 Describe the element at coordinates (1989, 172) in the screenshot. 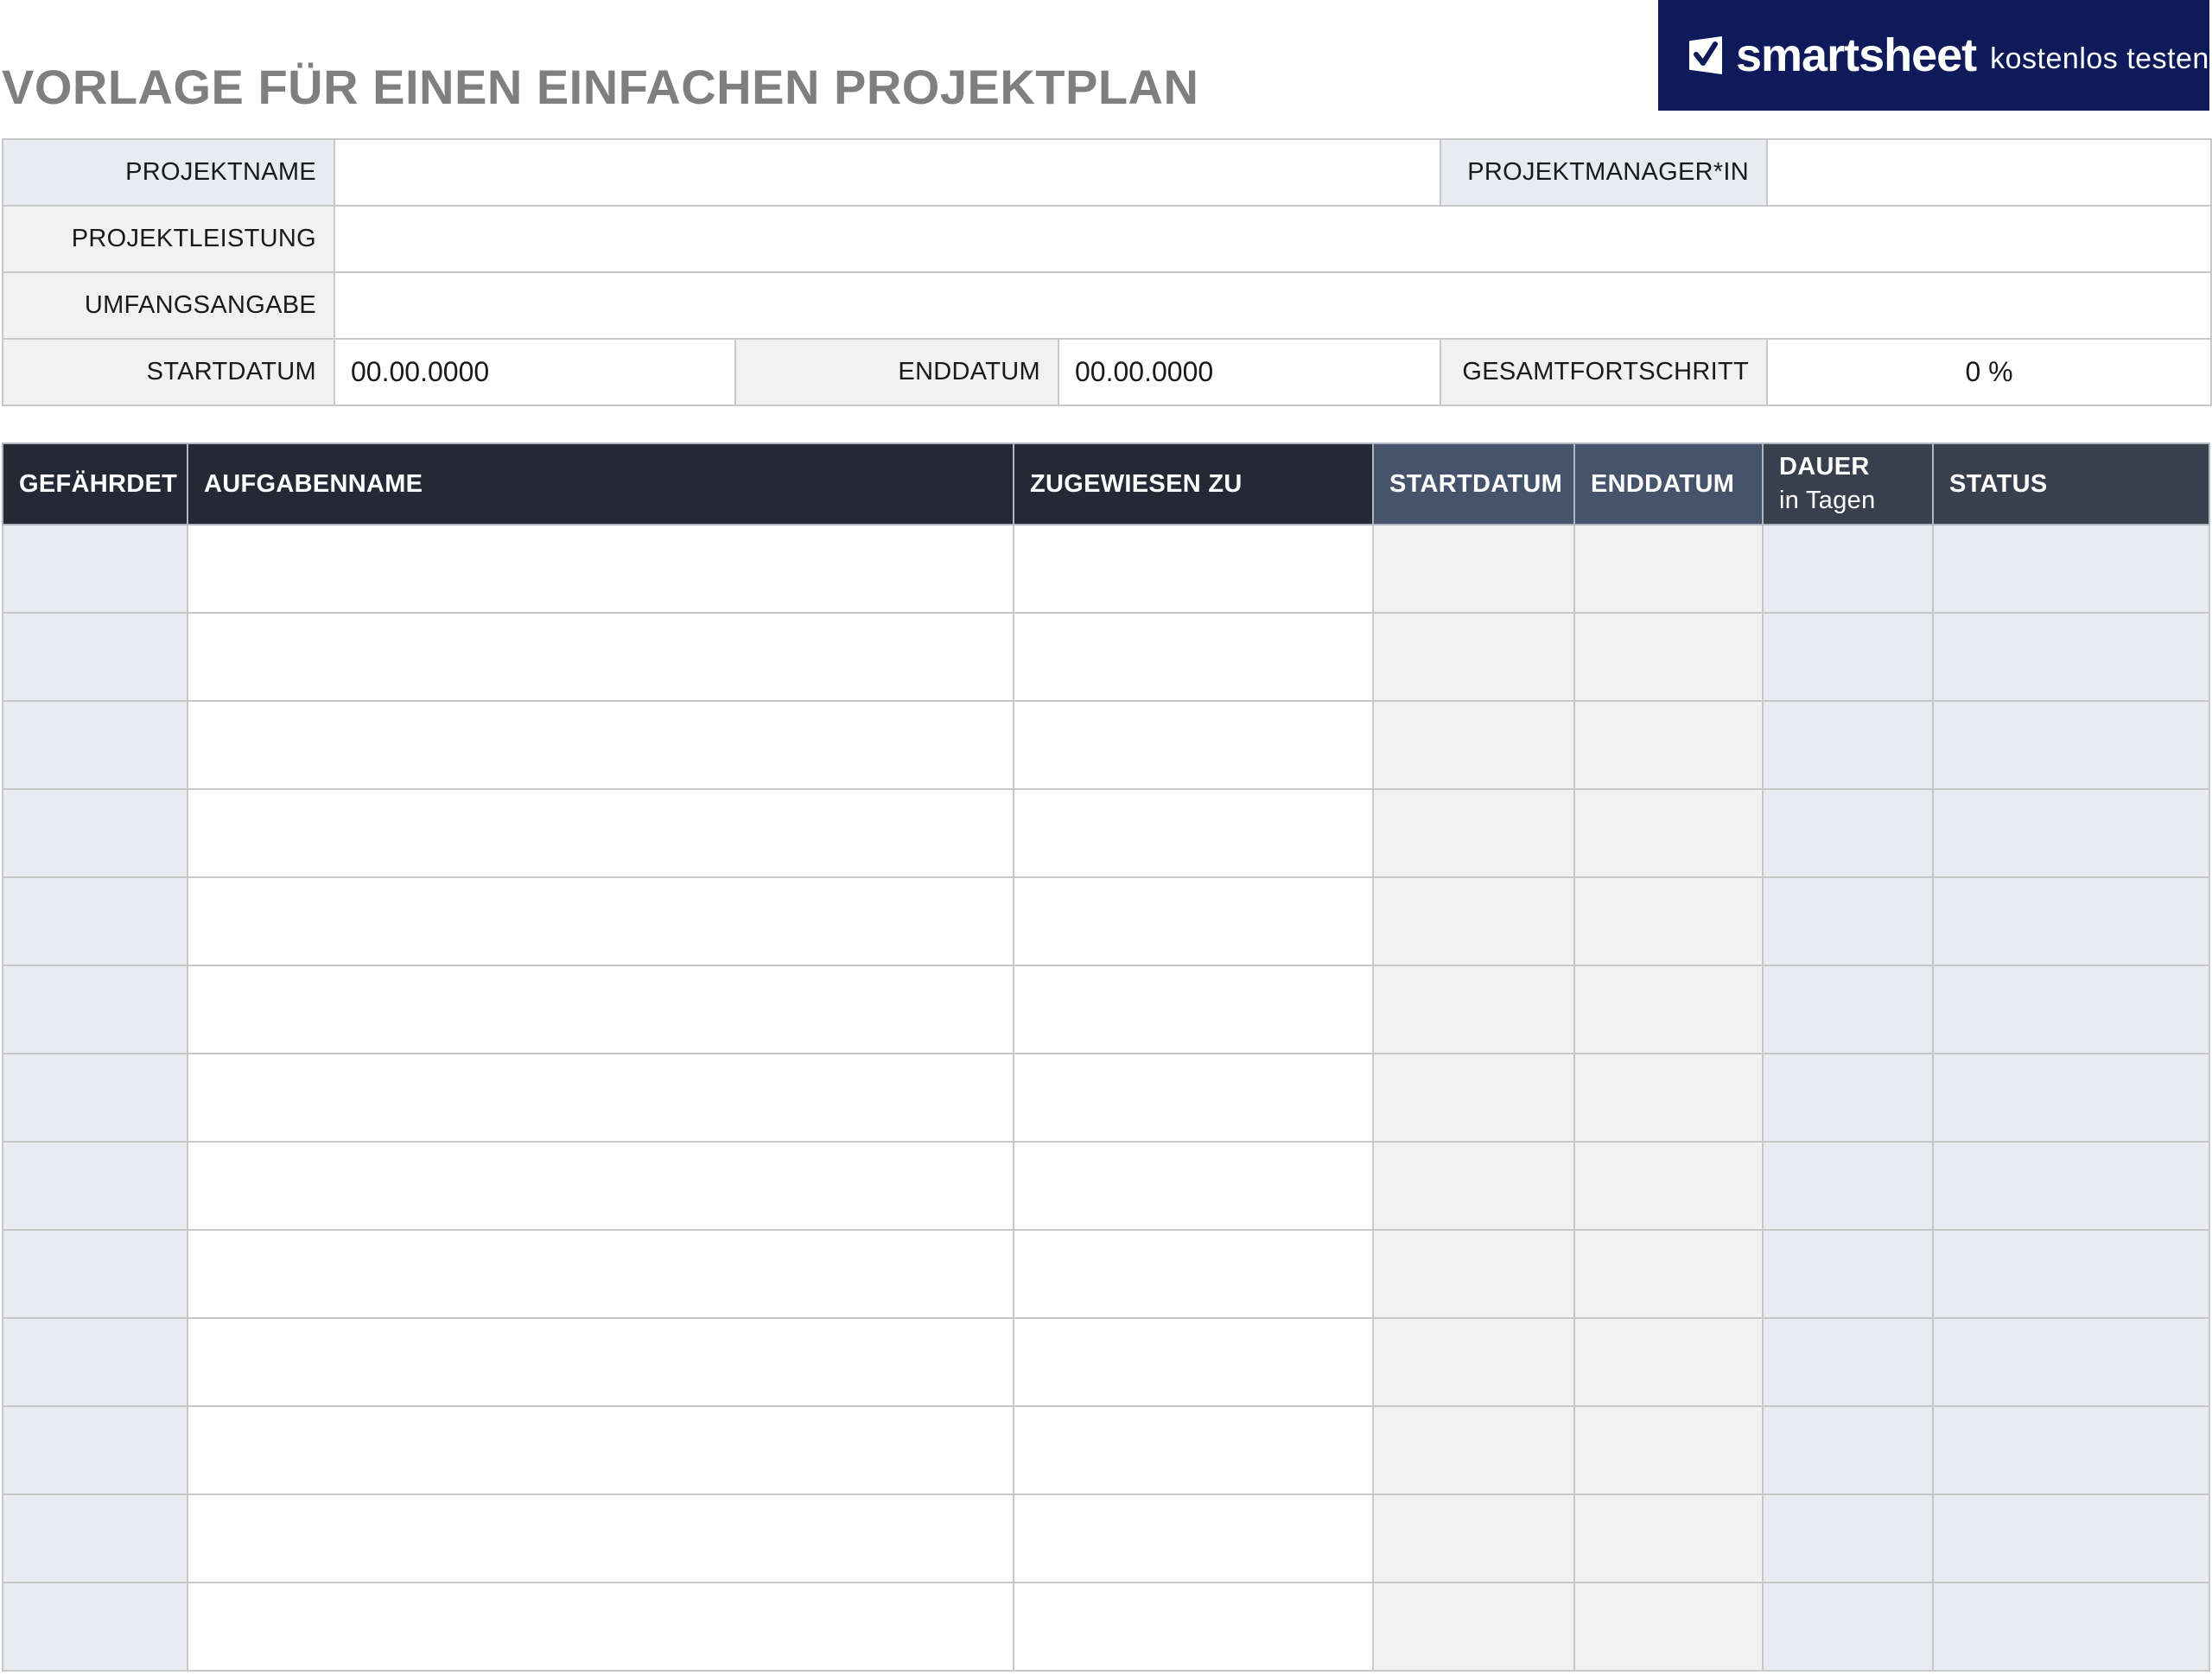

I see `project-manager-field` at that location.